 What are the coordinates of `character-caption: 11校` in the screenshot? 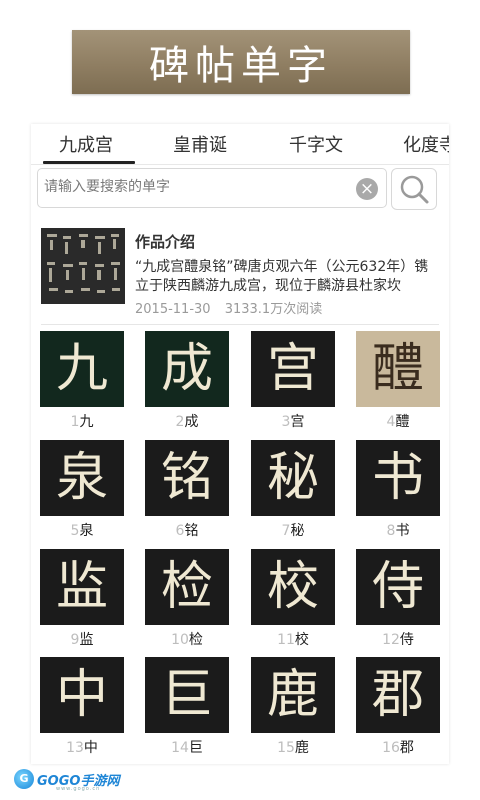 It's located at (293, 639).